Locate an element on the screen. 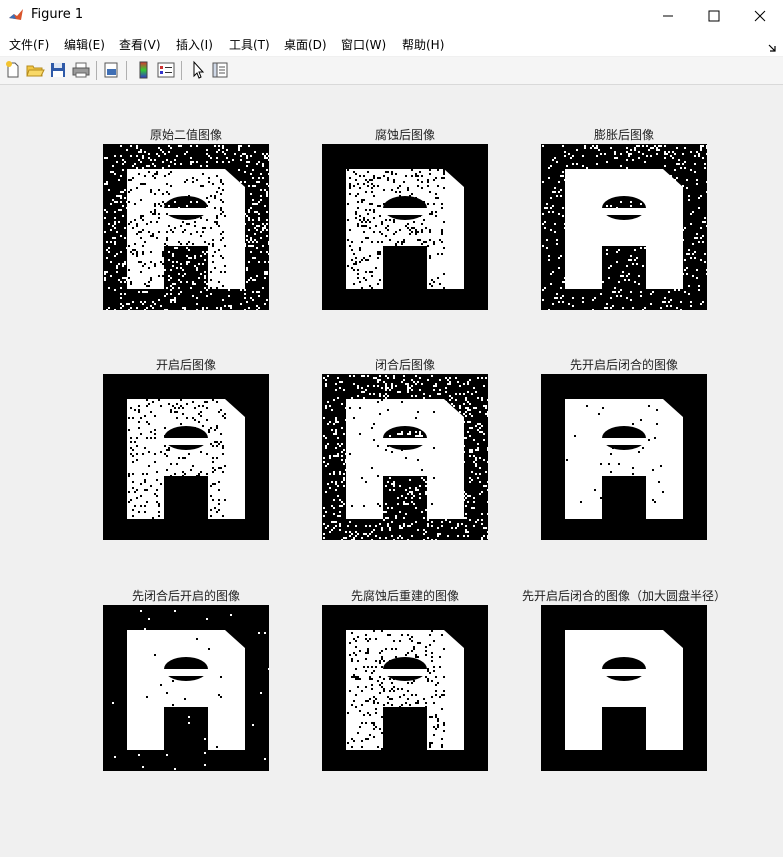 The width and height of the screenshot is (783, 857). open-icon is located at coordinates (35, 70).